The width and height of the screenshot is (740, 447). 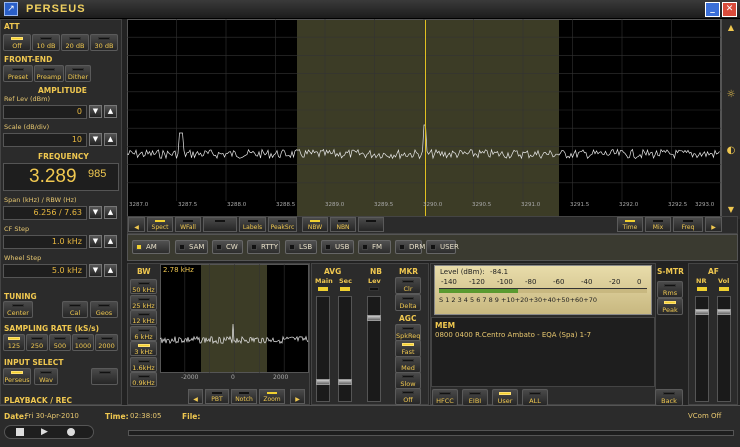 What do you see at coordinates (75, 42) in the screenshot?
I see `att-20db-button: 20 dB` at bounding box center [75, 42].